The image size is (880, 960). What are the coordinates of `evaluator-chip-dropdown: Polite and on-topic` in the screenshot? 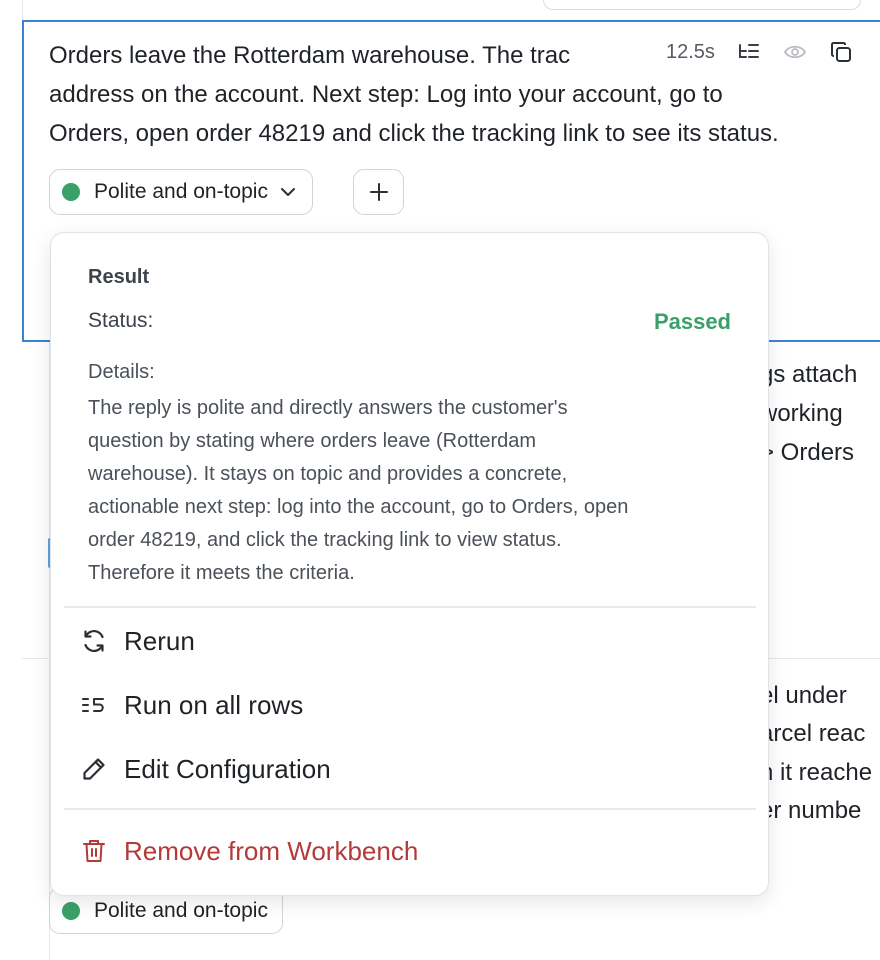 It's located at (181, 192).